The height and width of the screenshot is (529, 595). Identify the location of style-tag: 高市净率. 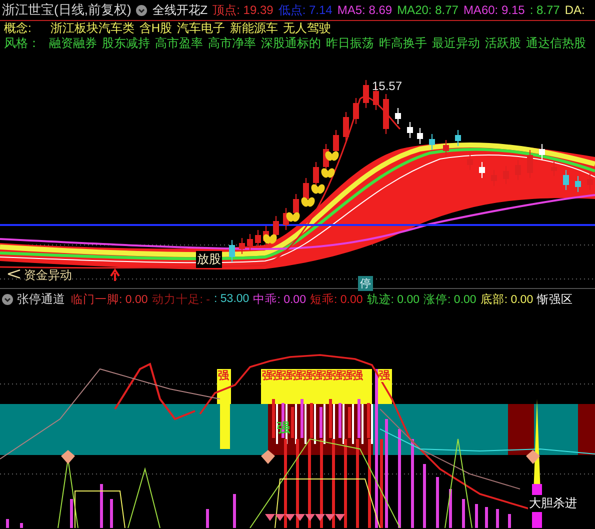
(232, 43).